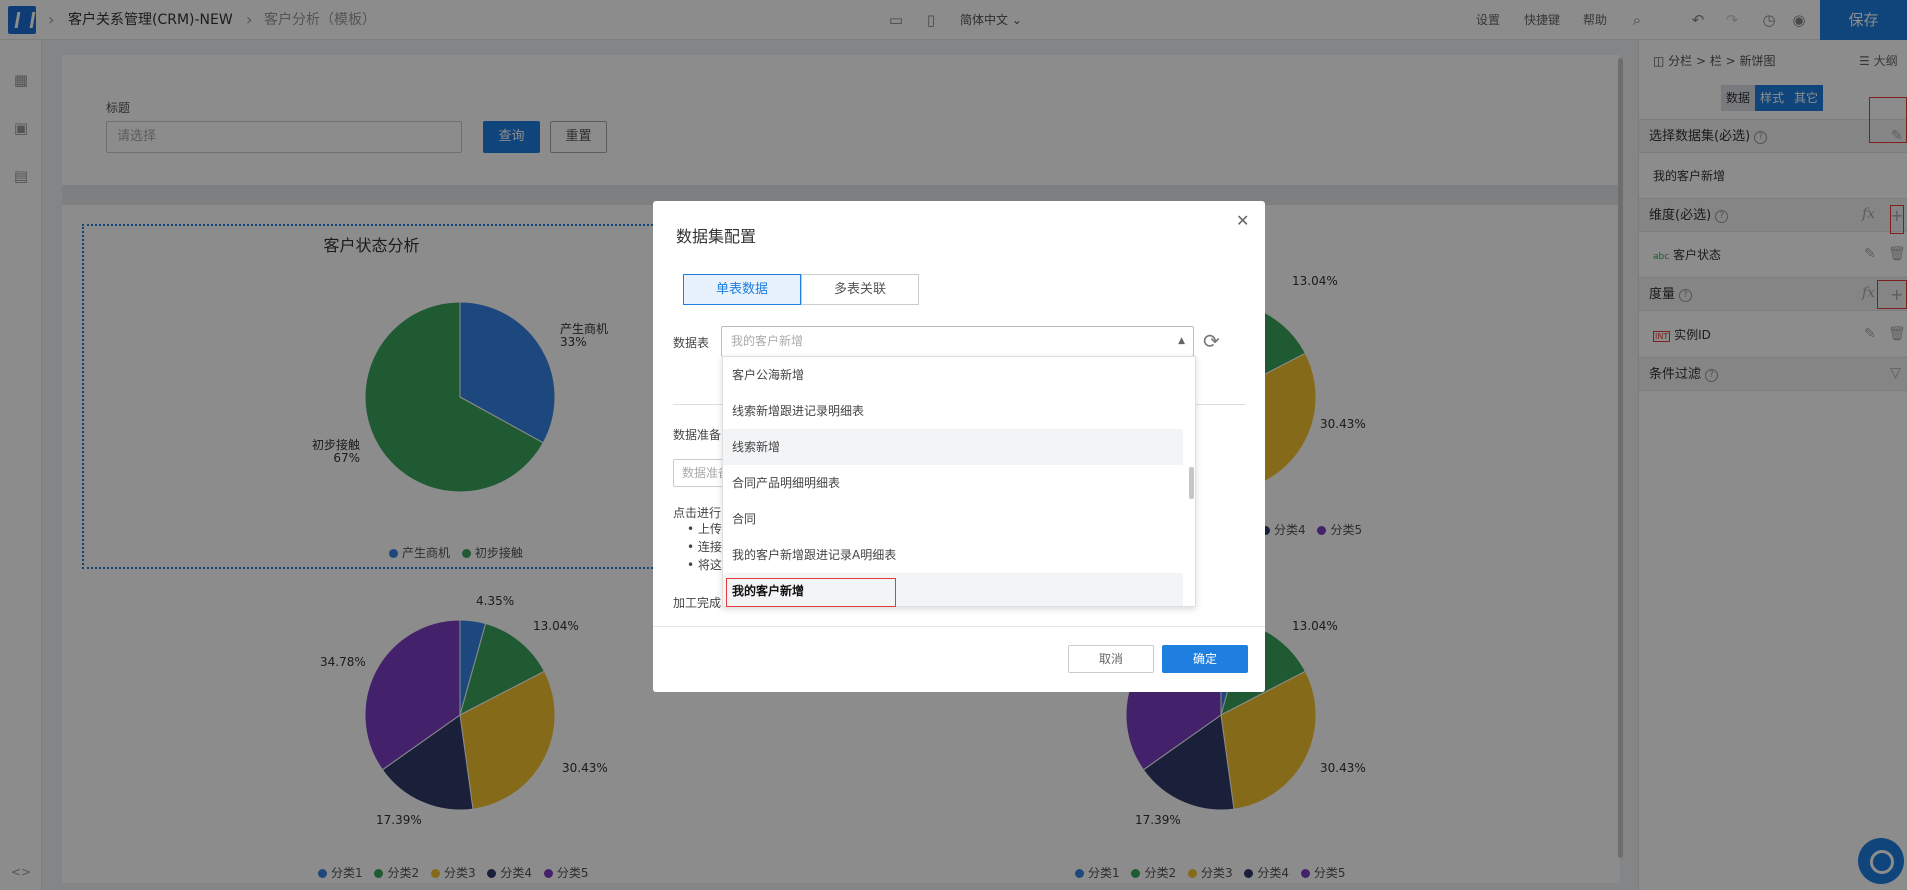 This screenshot has height=890, width=1907. What do you see at coordinates (1191, 483) in the screenshot?
I see `dropdown-scrollbar` at bounding box center [1191, 483].